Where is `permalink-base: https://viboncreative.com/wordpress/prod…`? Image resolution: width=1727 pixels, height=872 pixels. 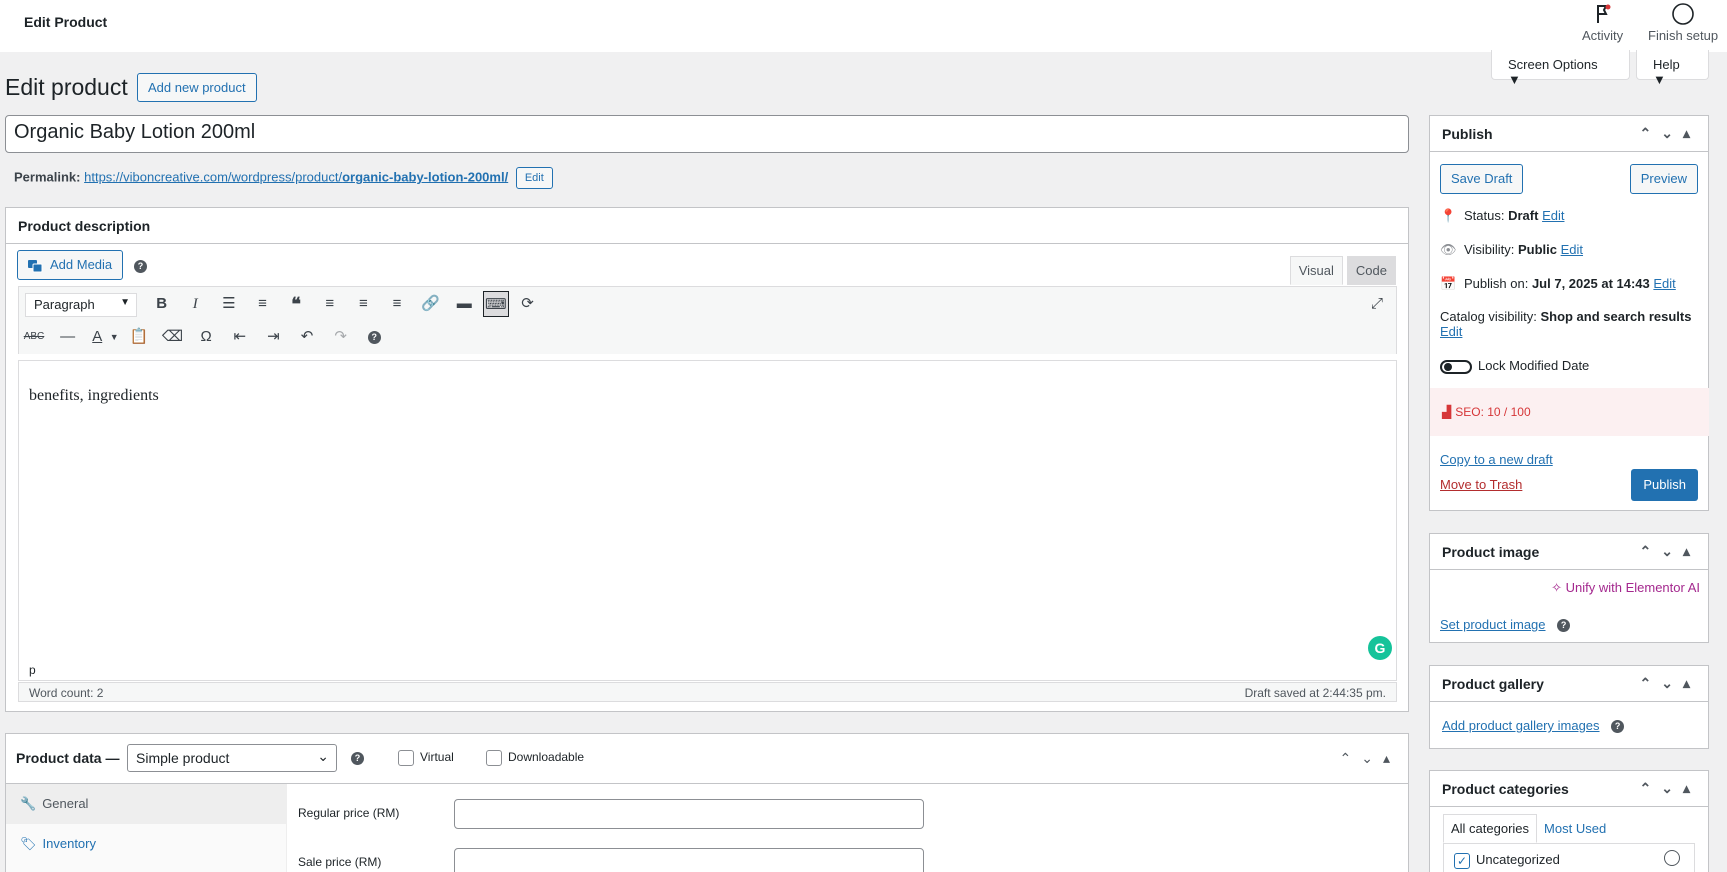 permalink-base: https://viboncreative.com/wordpress/prod… is located at coordinates (213, 177).